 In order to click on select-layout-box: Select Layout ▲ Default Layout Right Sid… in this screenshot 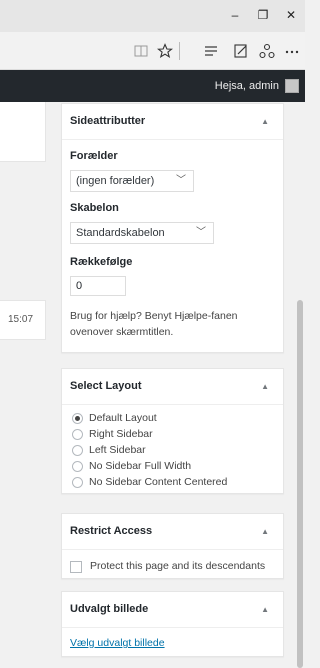, I will do `click(172, 431)`.